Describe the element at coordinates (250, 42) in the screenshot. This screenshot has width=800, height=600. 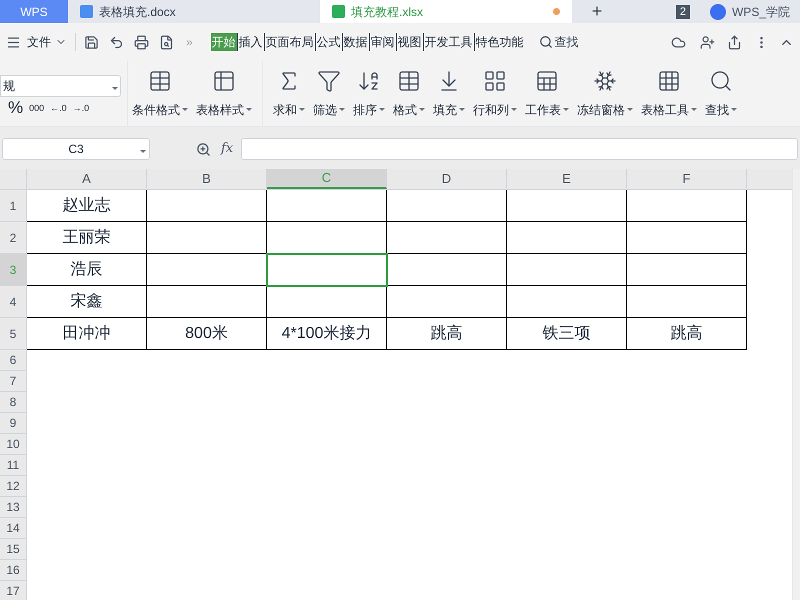
I see `ribbon-tab: 插入` at that location.